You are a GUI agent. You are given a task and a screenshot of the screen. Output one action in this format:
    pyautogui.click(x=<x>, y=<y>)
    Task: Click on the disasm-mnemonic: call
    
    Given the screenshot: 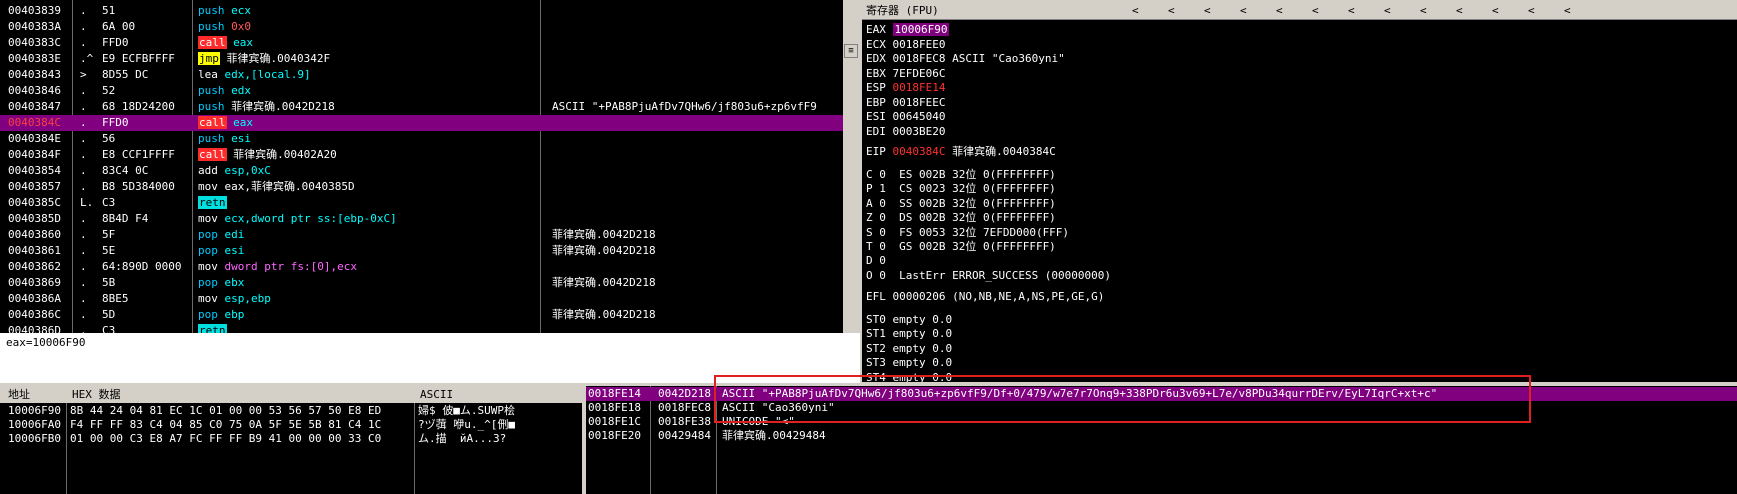 What is the action you would take?
    pyautogui.click(x=212, y=42)
    